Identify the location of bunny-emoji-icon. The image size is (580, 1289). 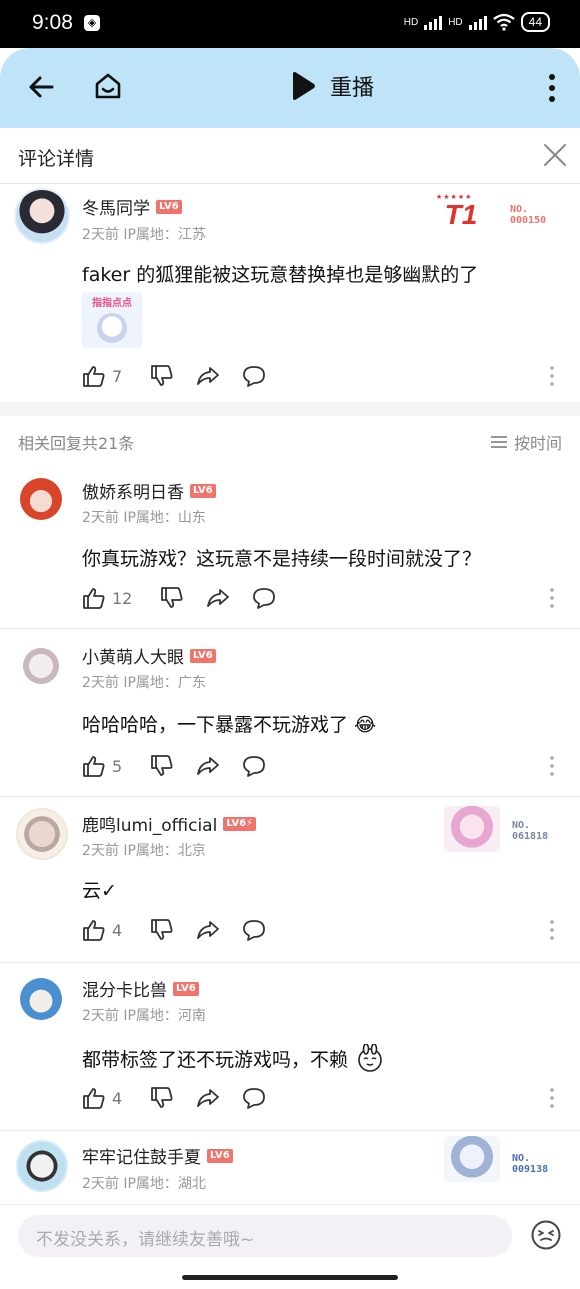
(370, 1058).